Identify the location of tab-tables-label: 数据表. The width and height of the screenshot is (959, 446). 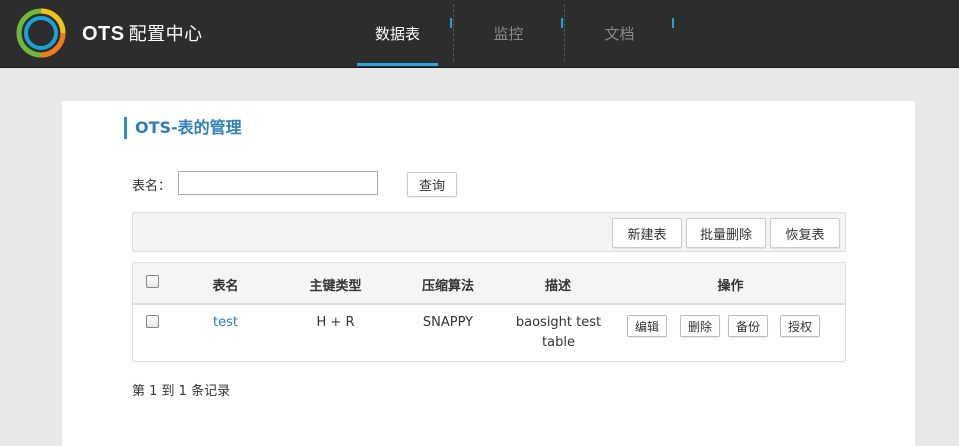
(397, 34).